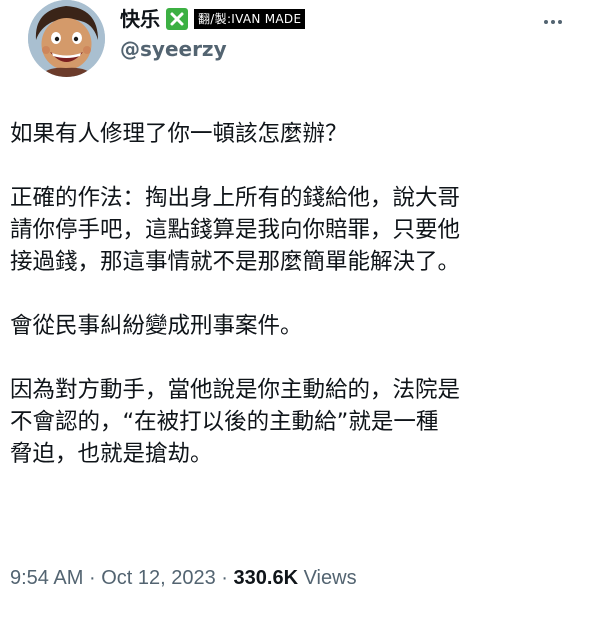 The width and height of the screenshot is (595, 640). I want to click on display-name: 快乐, so click(140, 19).